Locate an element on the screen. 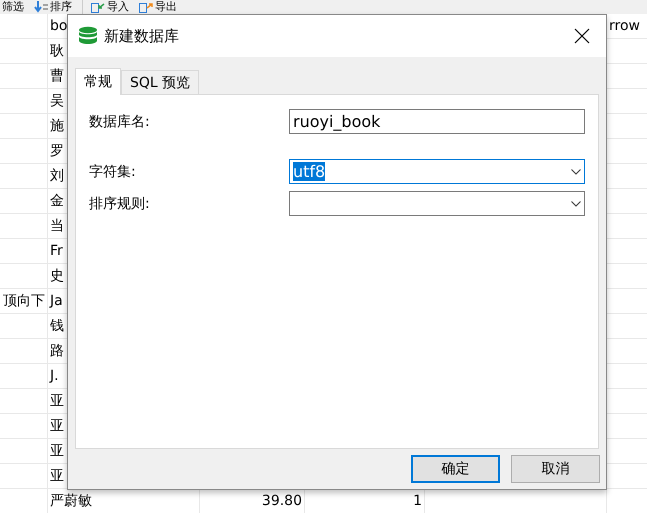 The image size is (647, 522). database-icon is located at coordinates (88, 36).